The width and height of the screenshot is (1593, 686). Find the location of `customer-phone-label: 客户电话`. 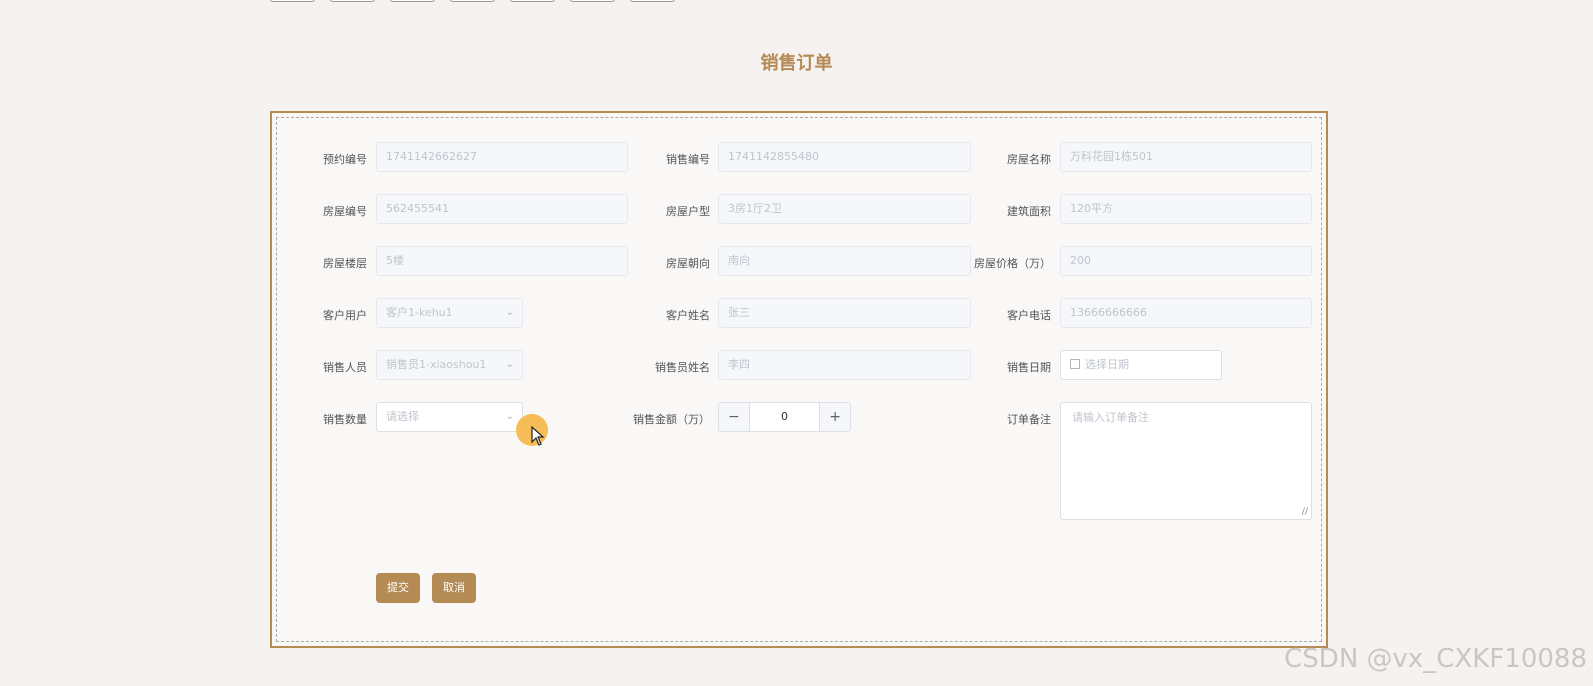

customer-phone-label: 客户电话 is located at coordinates (1029, 315).